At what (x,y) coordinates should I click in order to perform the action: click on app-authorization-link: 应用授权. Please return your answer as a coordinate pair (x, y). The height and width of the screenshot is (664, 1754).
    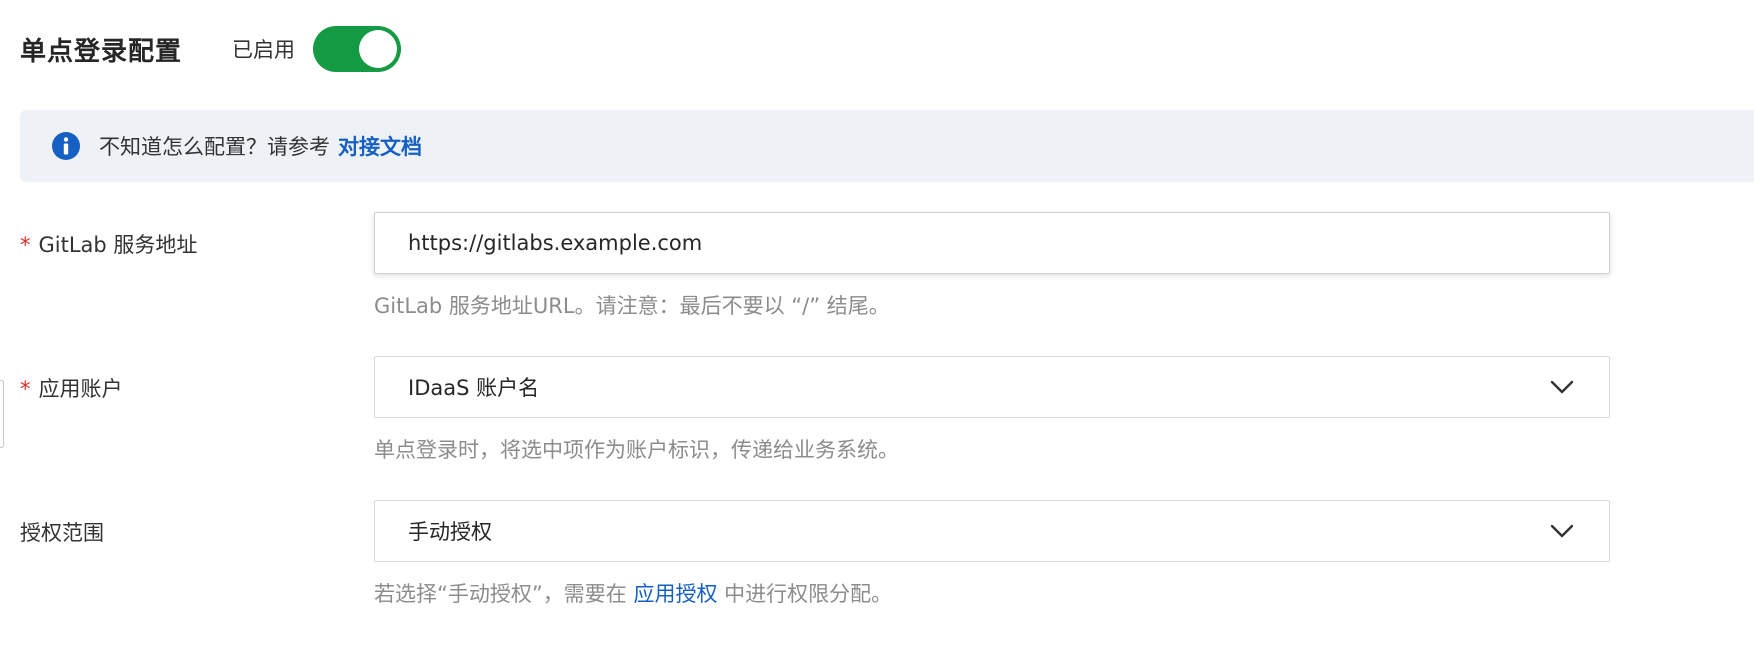
    Looking at the image, I should click on (675, 594).